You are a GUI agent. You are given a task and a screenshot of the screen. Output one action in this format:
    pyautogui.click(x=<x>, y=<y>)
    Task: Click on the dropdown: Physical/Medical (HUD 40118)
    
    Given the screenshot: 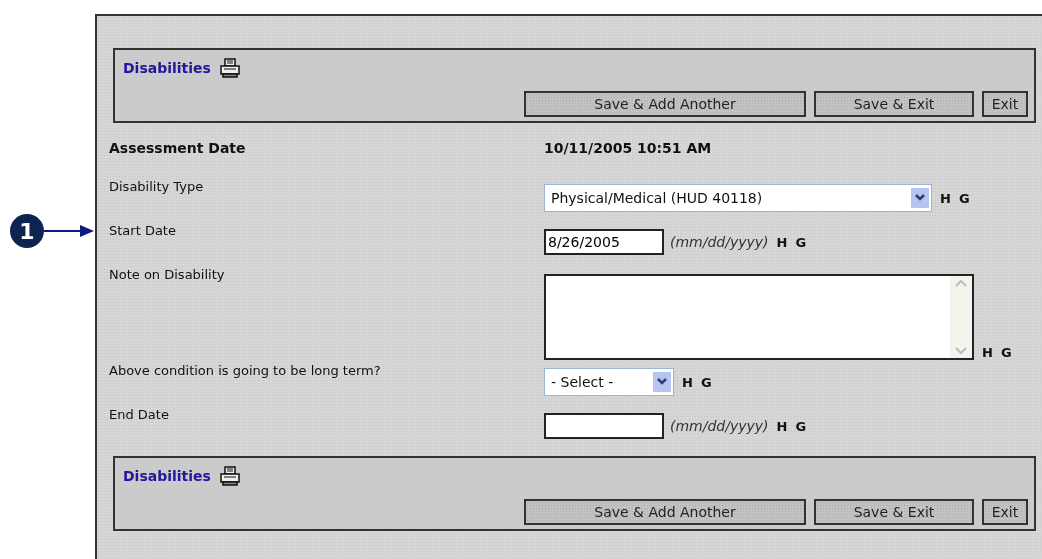 What is the action you would take?
    pyautogui.click(x=738, y=198)
    